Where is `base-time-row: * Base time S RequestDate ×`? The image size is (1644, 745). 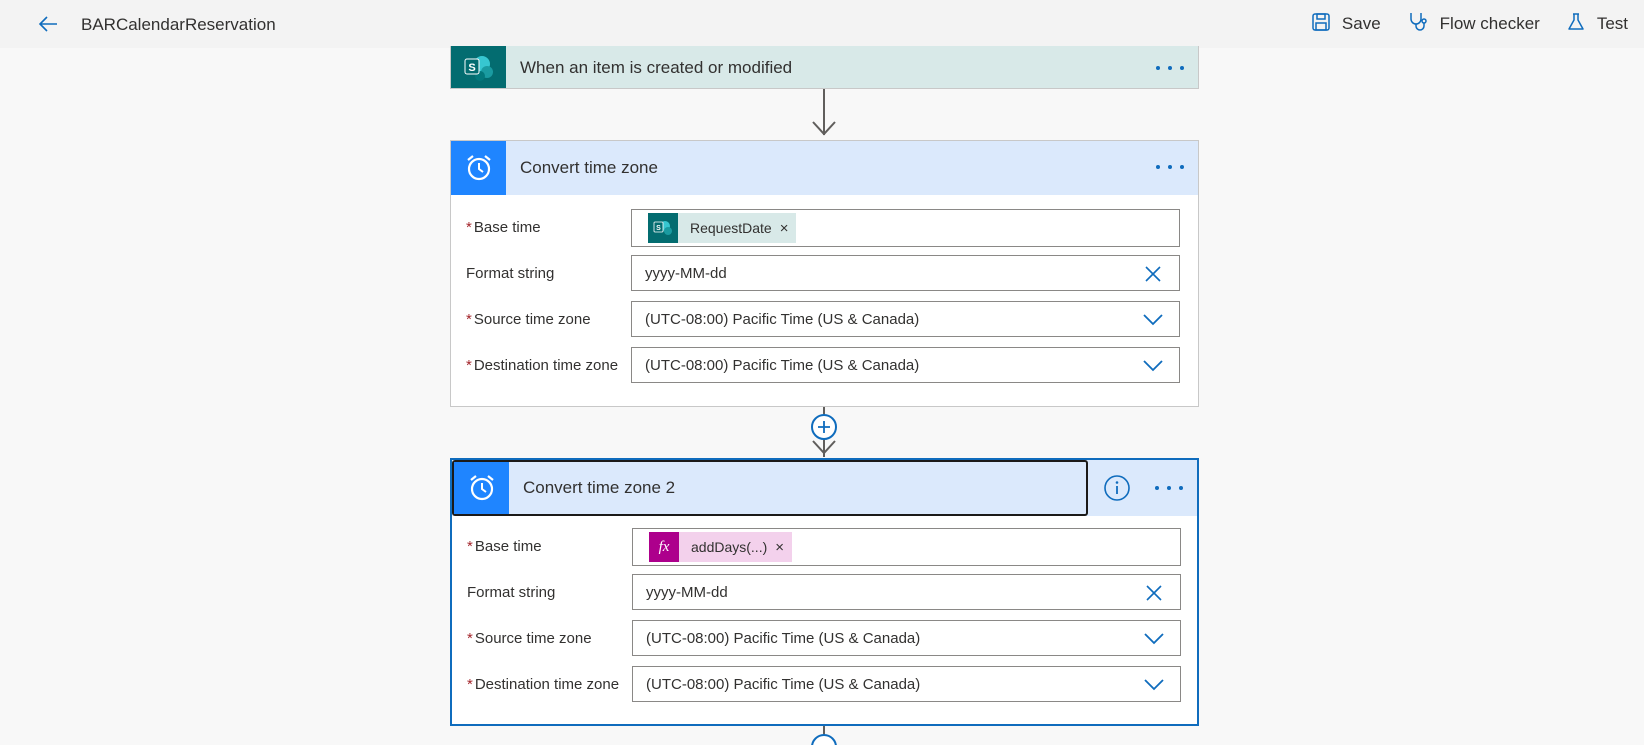 base-time-row: * Base time S RequestDate × is located at coordinates (824, 228).